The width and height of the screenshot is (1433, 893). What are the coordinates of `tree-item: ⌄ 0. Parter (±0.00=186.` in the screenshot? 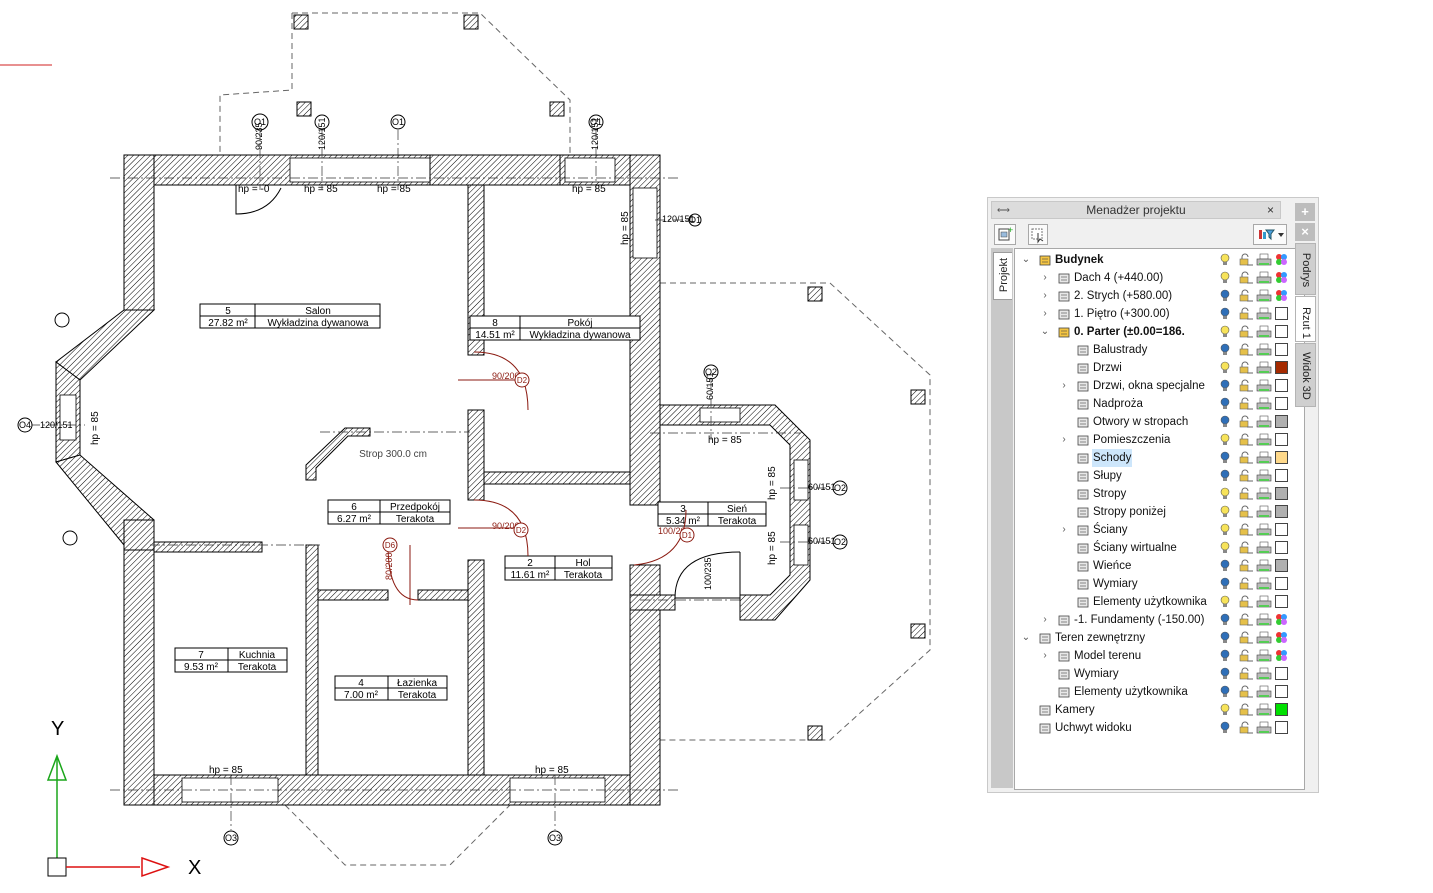 It's located at (1159, 332).